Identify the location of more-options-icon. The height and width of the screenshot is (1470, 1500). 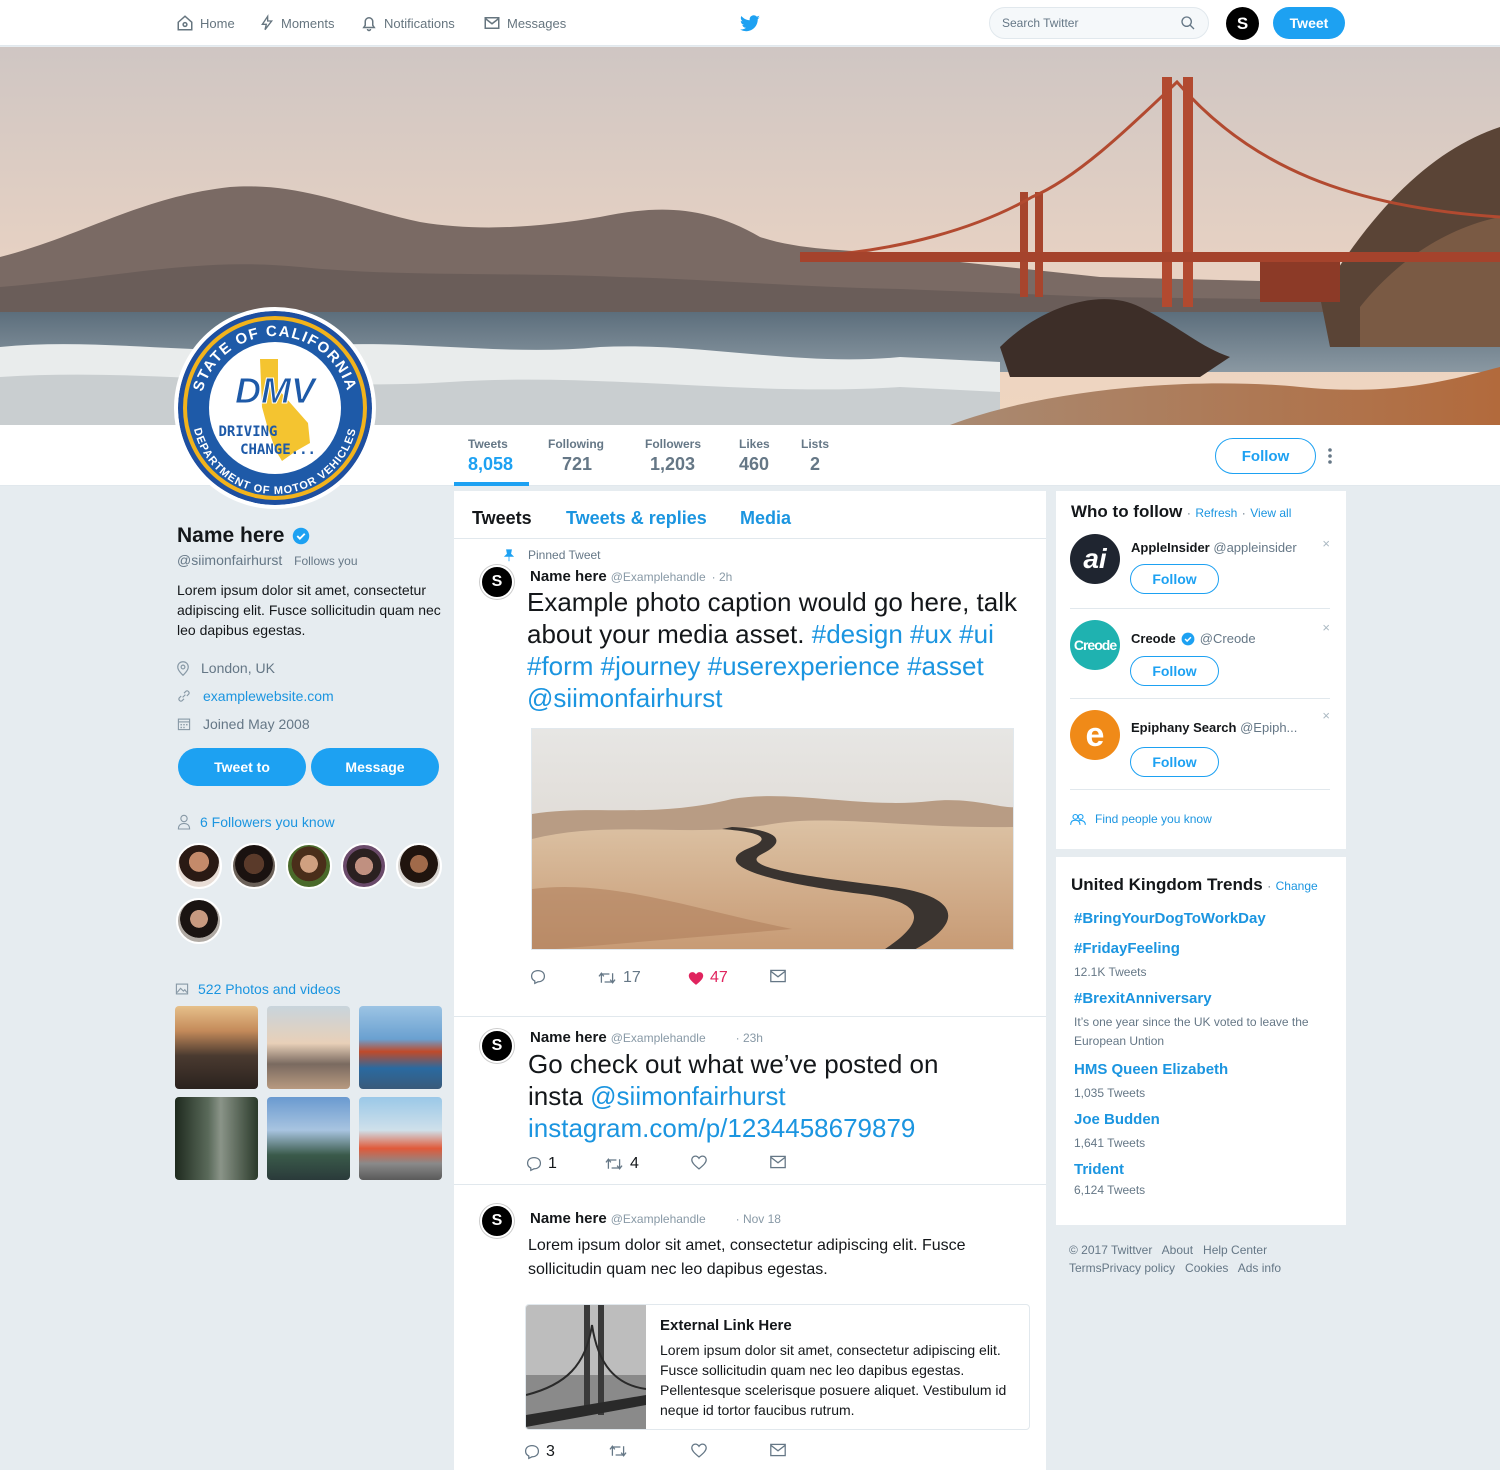
(1330, 456).